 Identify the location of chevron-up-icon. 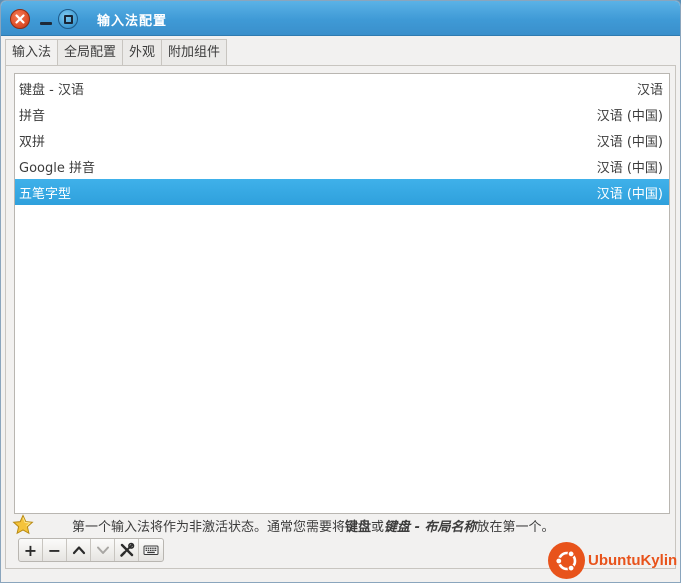
(78, 550).